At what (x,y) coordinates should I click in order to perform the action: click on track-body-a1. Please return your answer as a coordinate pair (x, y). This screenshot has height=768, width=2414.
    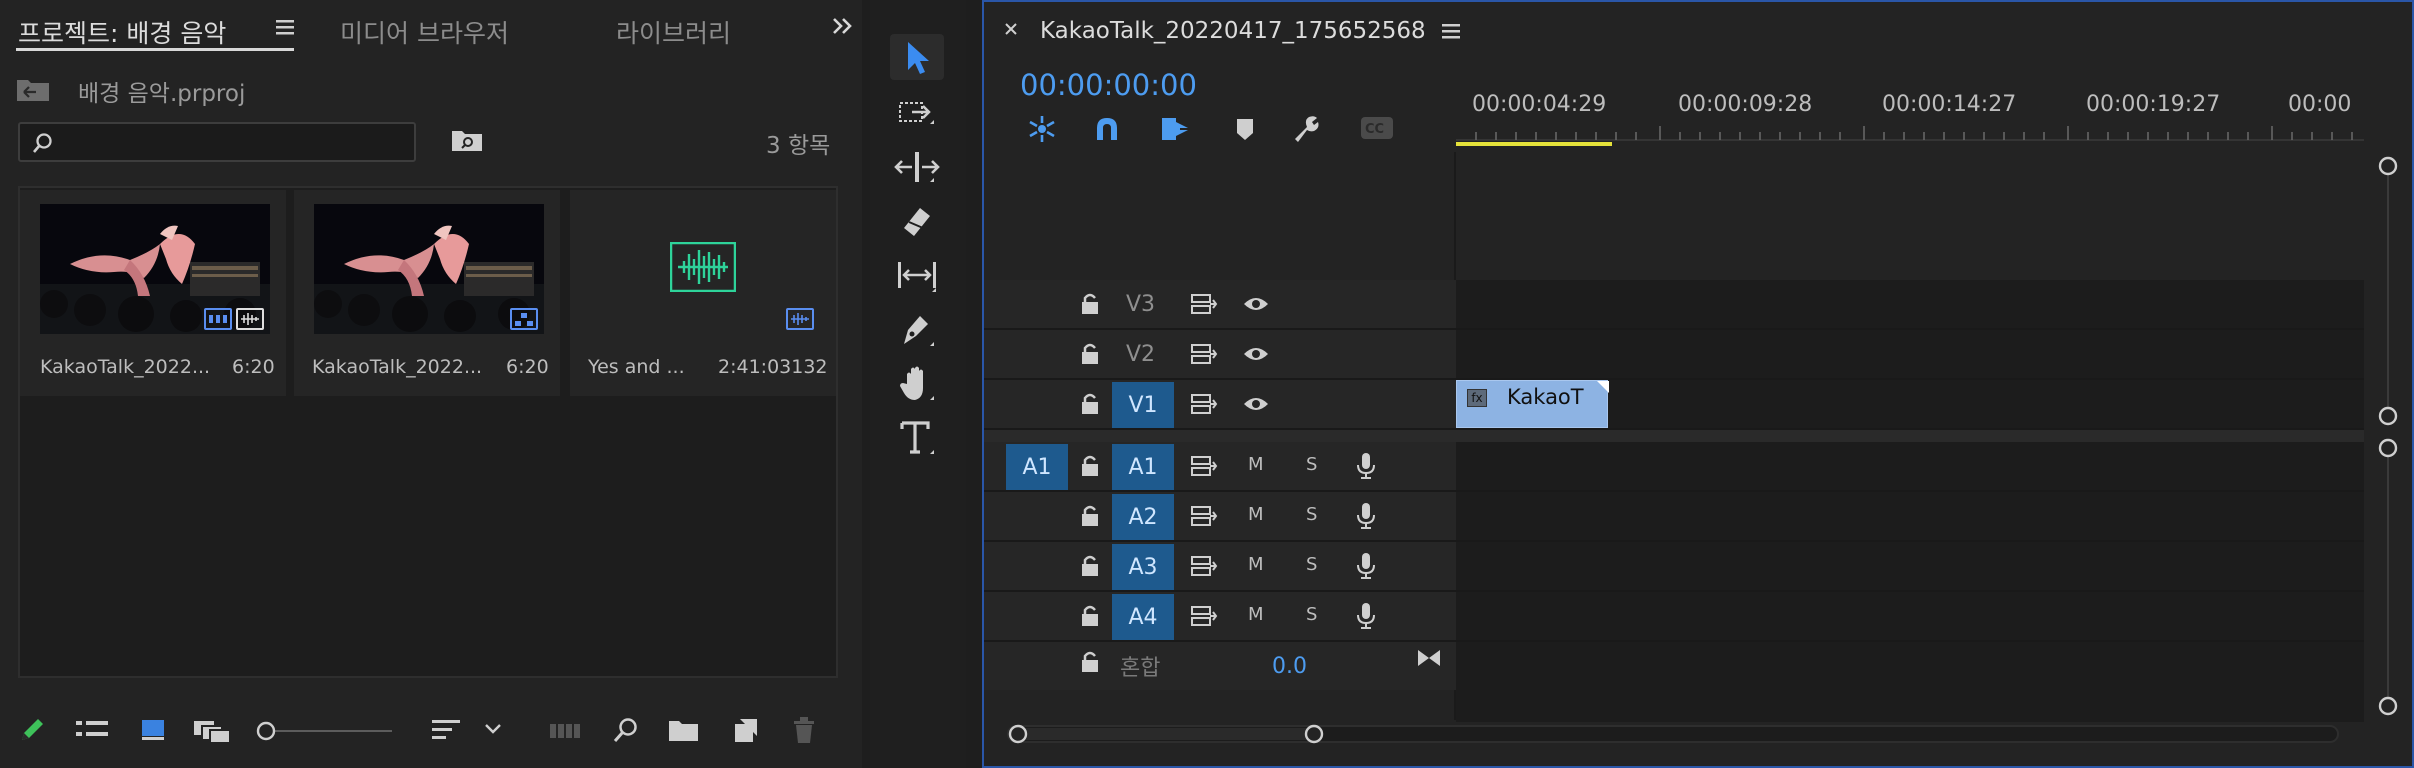
    Looking at the image, I should click on (1910, 466).